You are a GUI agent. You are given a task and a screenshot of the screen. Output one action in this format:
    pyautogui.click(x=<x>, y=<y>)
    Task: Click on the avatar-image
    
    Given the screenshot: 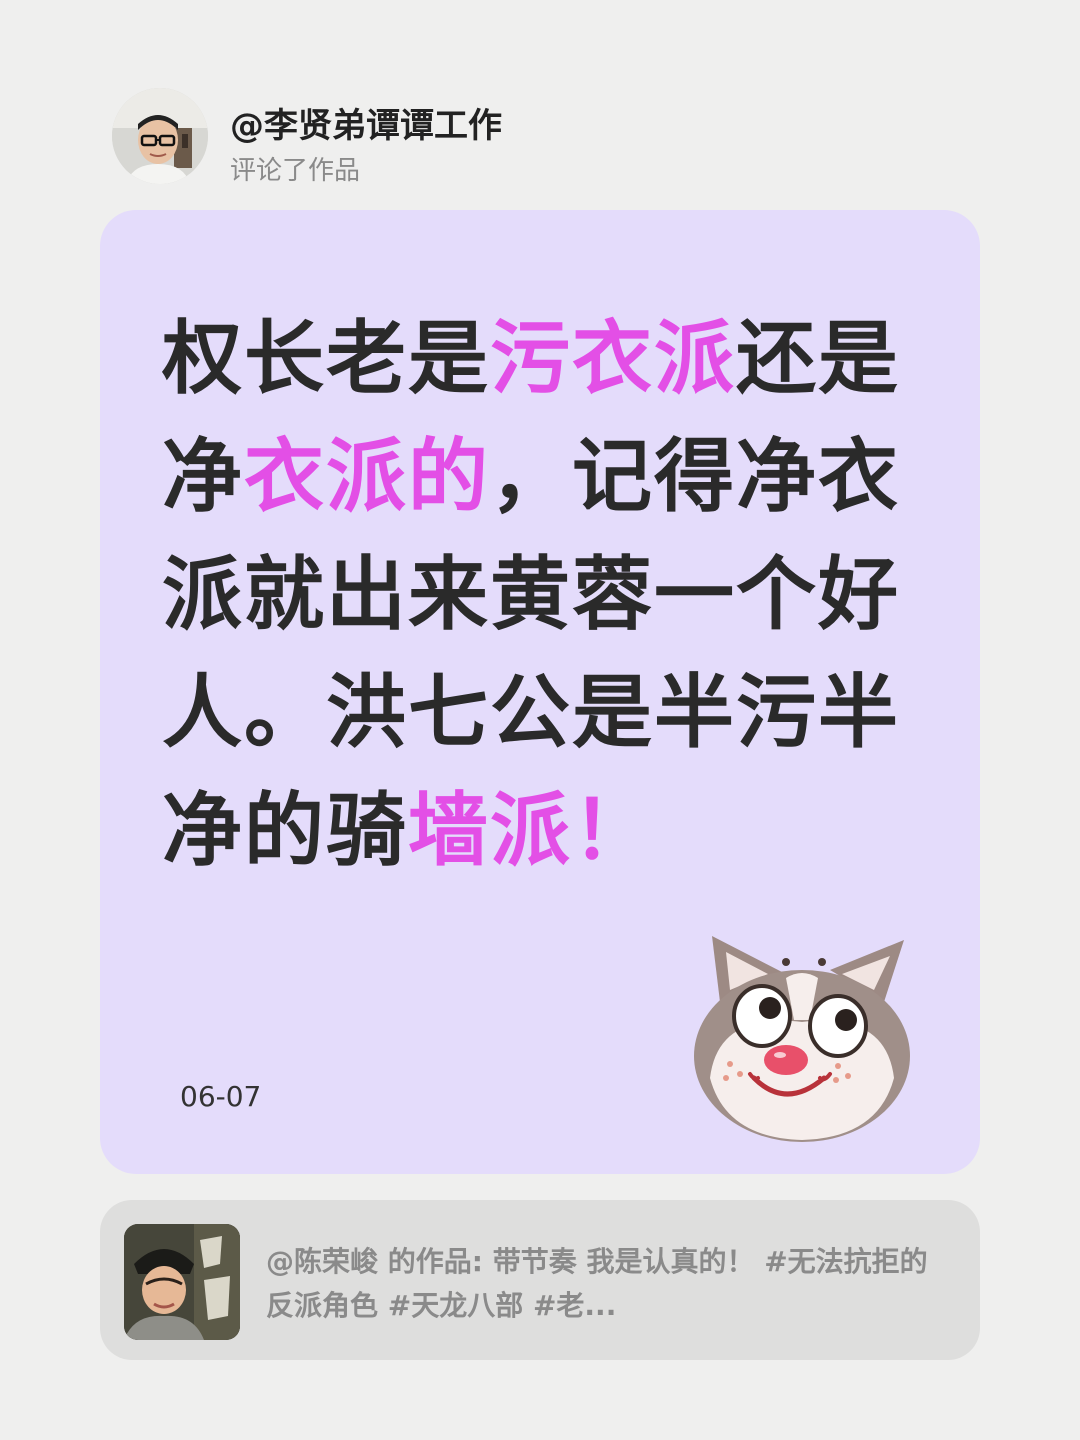 What is the action you would take?
    pyautogui.click(x=160, y=136)
    